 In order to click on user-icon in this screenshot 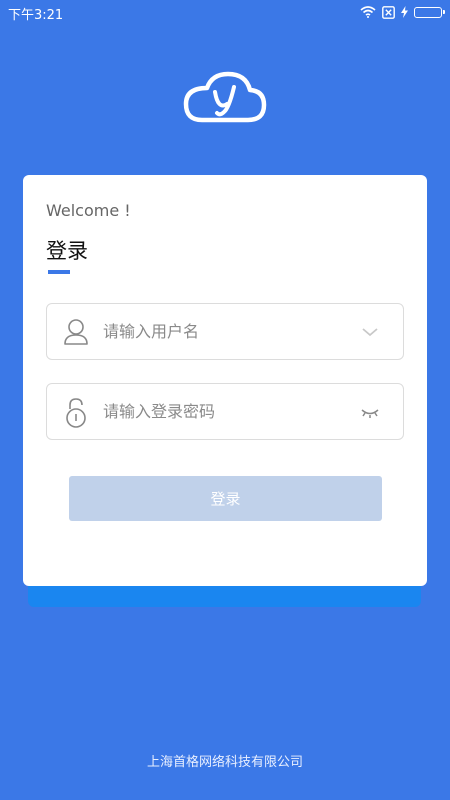, I will do `click(76, 332)`.